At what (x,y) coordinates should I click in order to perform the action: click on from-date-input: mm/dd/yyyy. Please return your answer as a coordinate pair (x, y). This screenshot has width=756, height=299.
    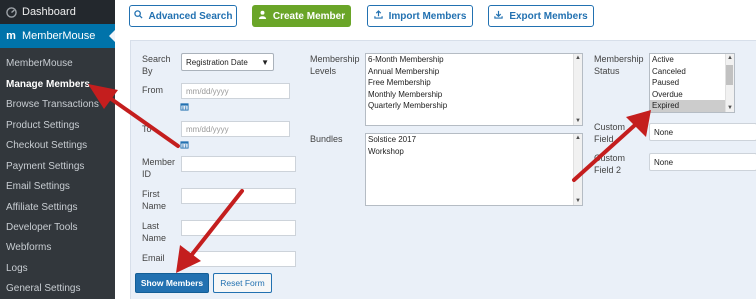
    Looking at the image, I should click on (235, 91).